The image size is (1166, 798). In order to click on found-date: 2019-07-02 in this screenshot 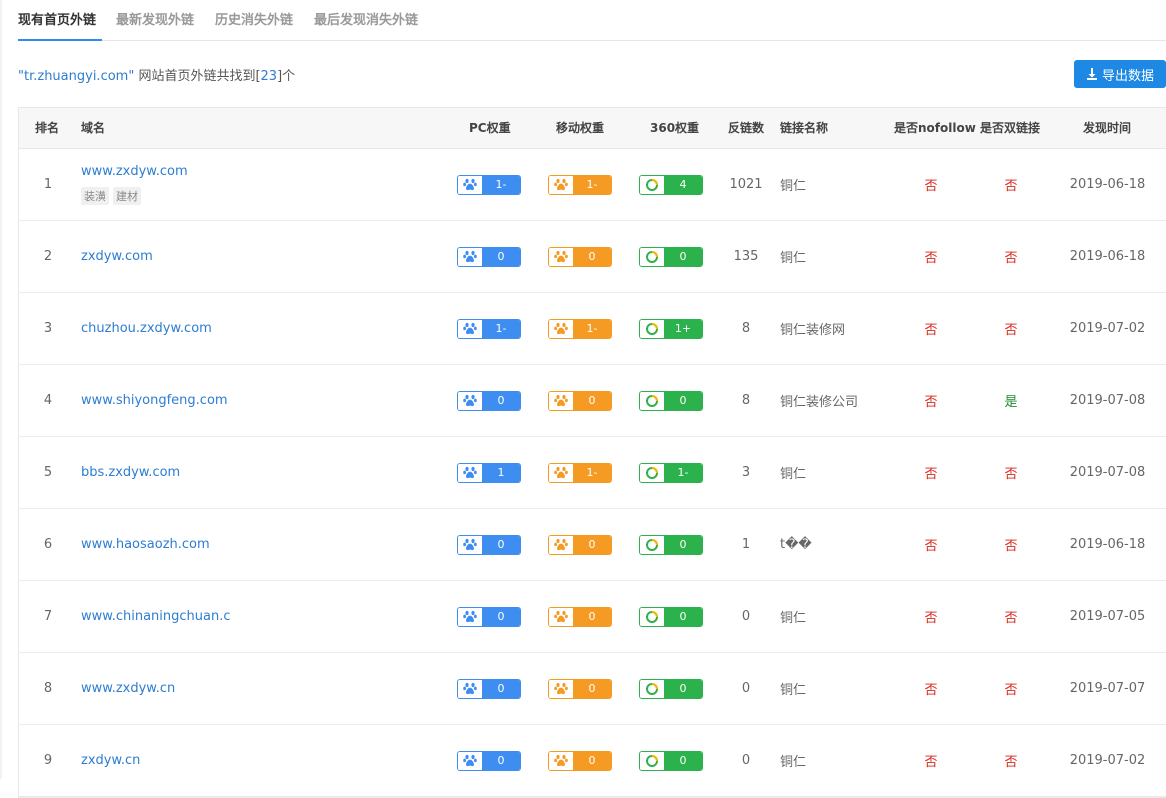, I will do `click(1107, 328)`.